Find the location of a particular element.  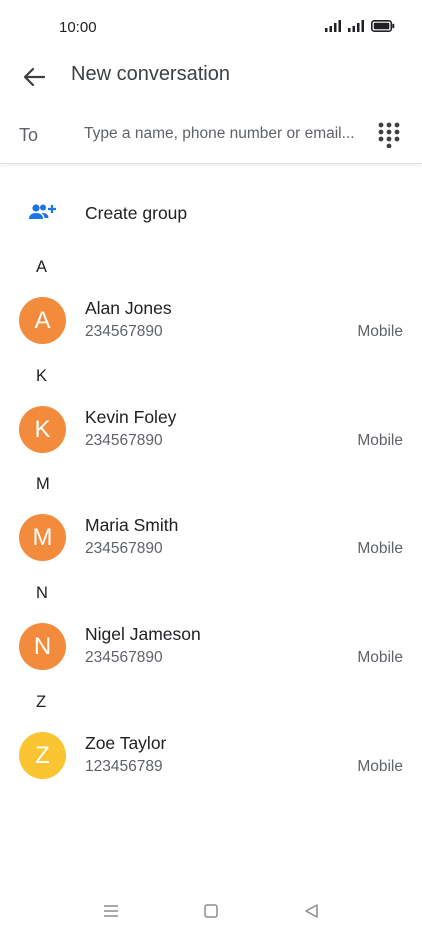

contact-row-alan-jones: A Alan Jones 234567890 Mobile is located at coordinates (211, 321).